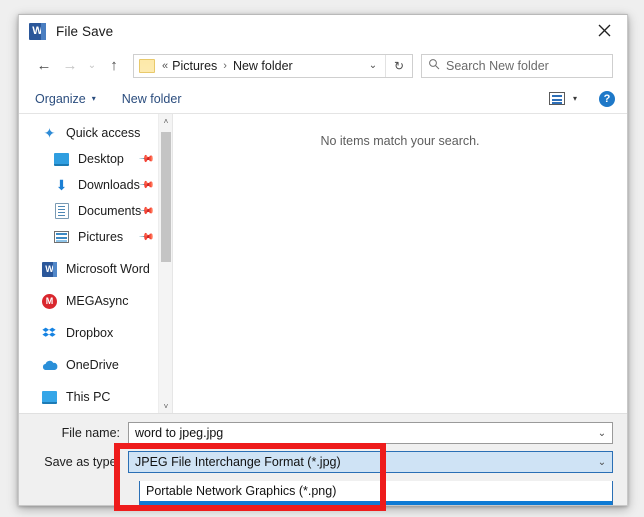  Describe the element at coordinates (323, 99) in the screenshot. I see `command-bar: Organize ▾ New folder ▾ ?` at that location.